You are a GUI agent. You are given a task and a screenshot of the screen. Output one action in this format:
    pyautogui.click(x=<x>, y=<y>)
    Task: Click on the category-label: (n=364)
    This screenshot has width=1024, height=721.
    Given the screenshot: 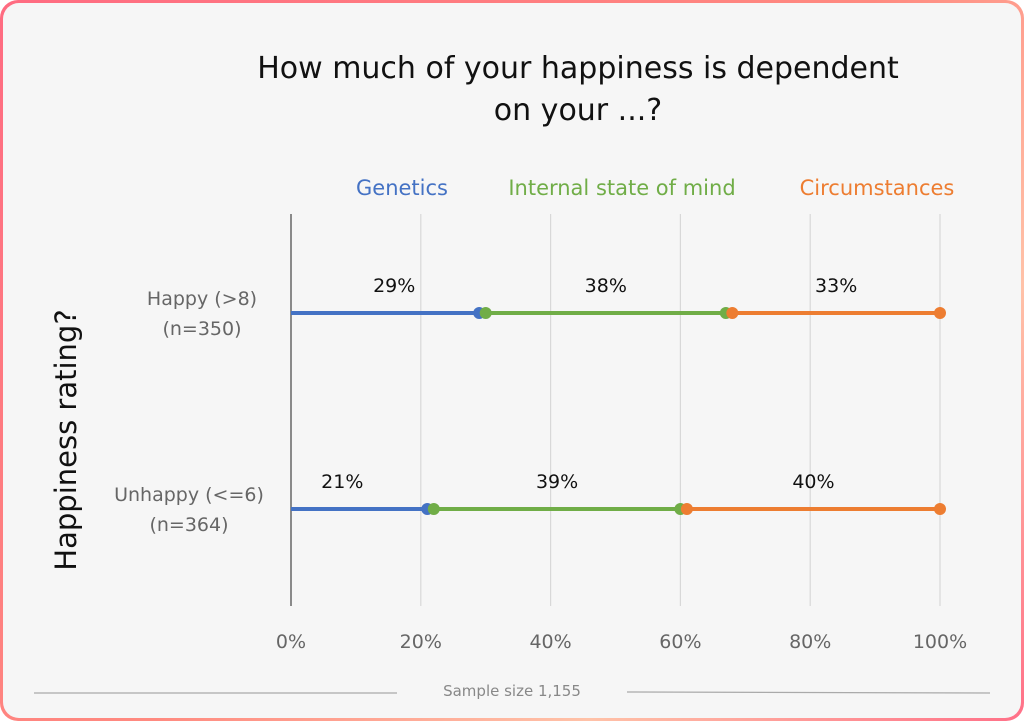 What is the action you would take?
    pyautogui.click(x=188, y=525)
    